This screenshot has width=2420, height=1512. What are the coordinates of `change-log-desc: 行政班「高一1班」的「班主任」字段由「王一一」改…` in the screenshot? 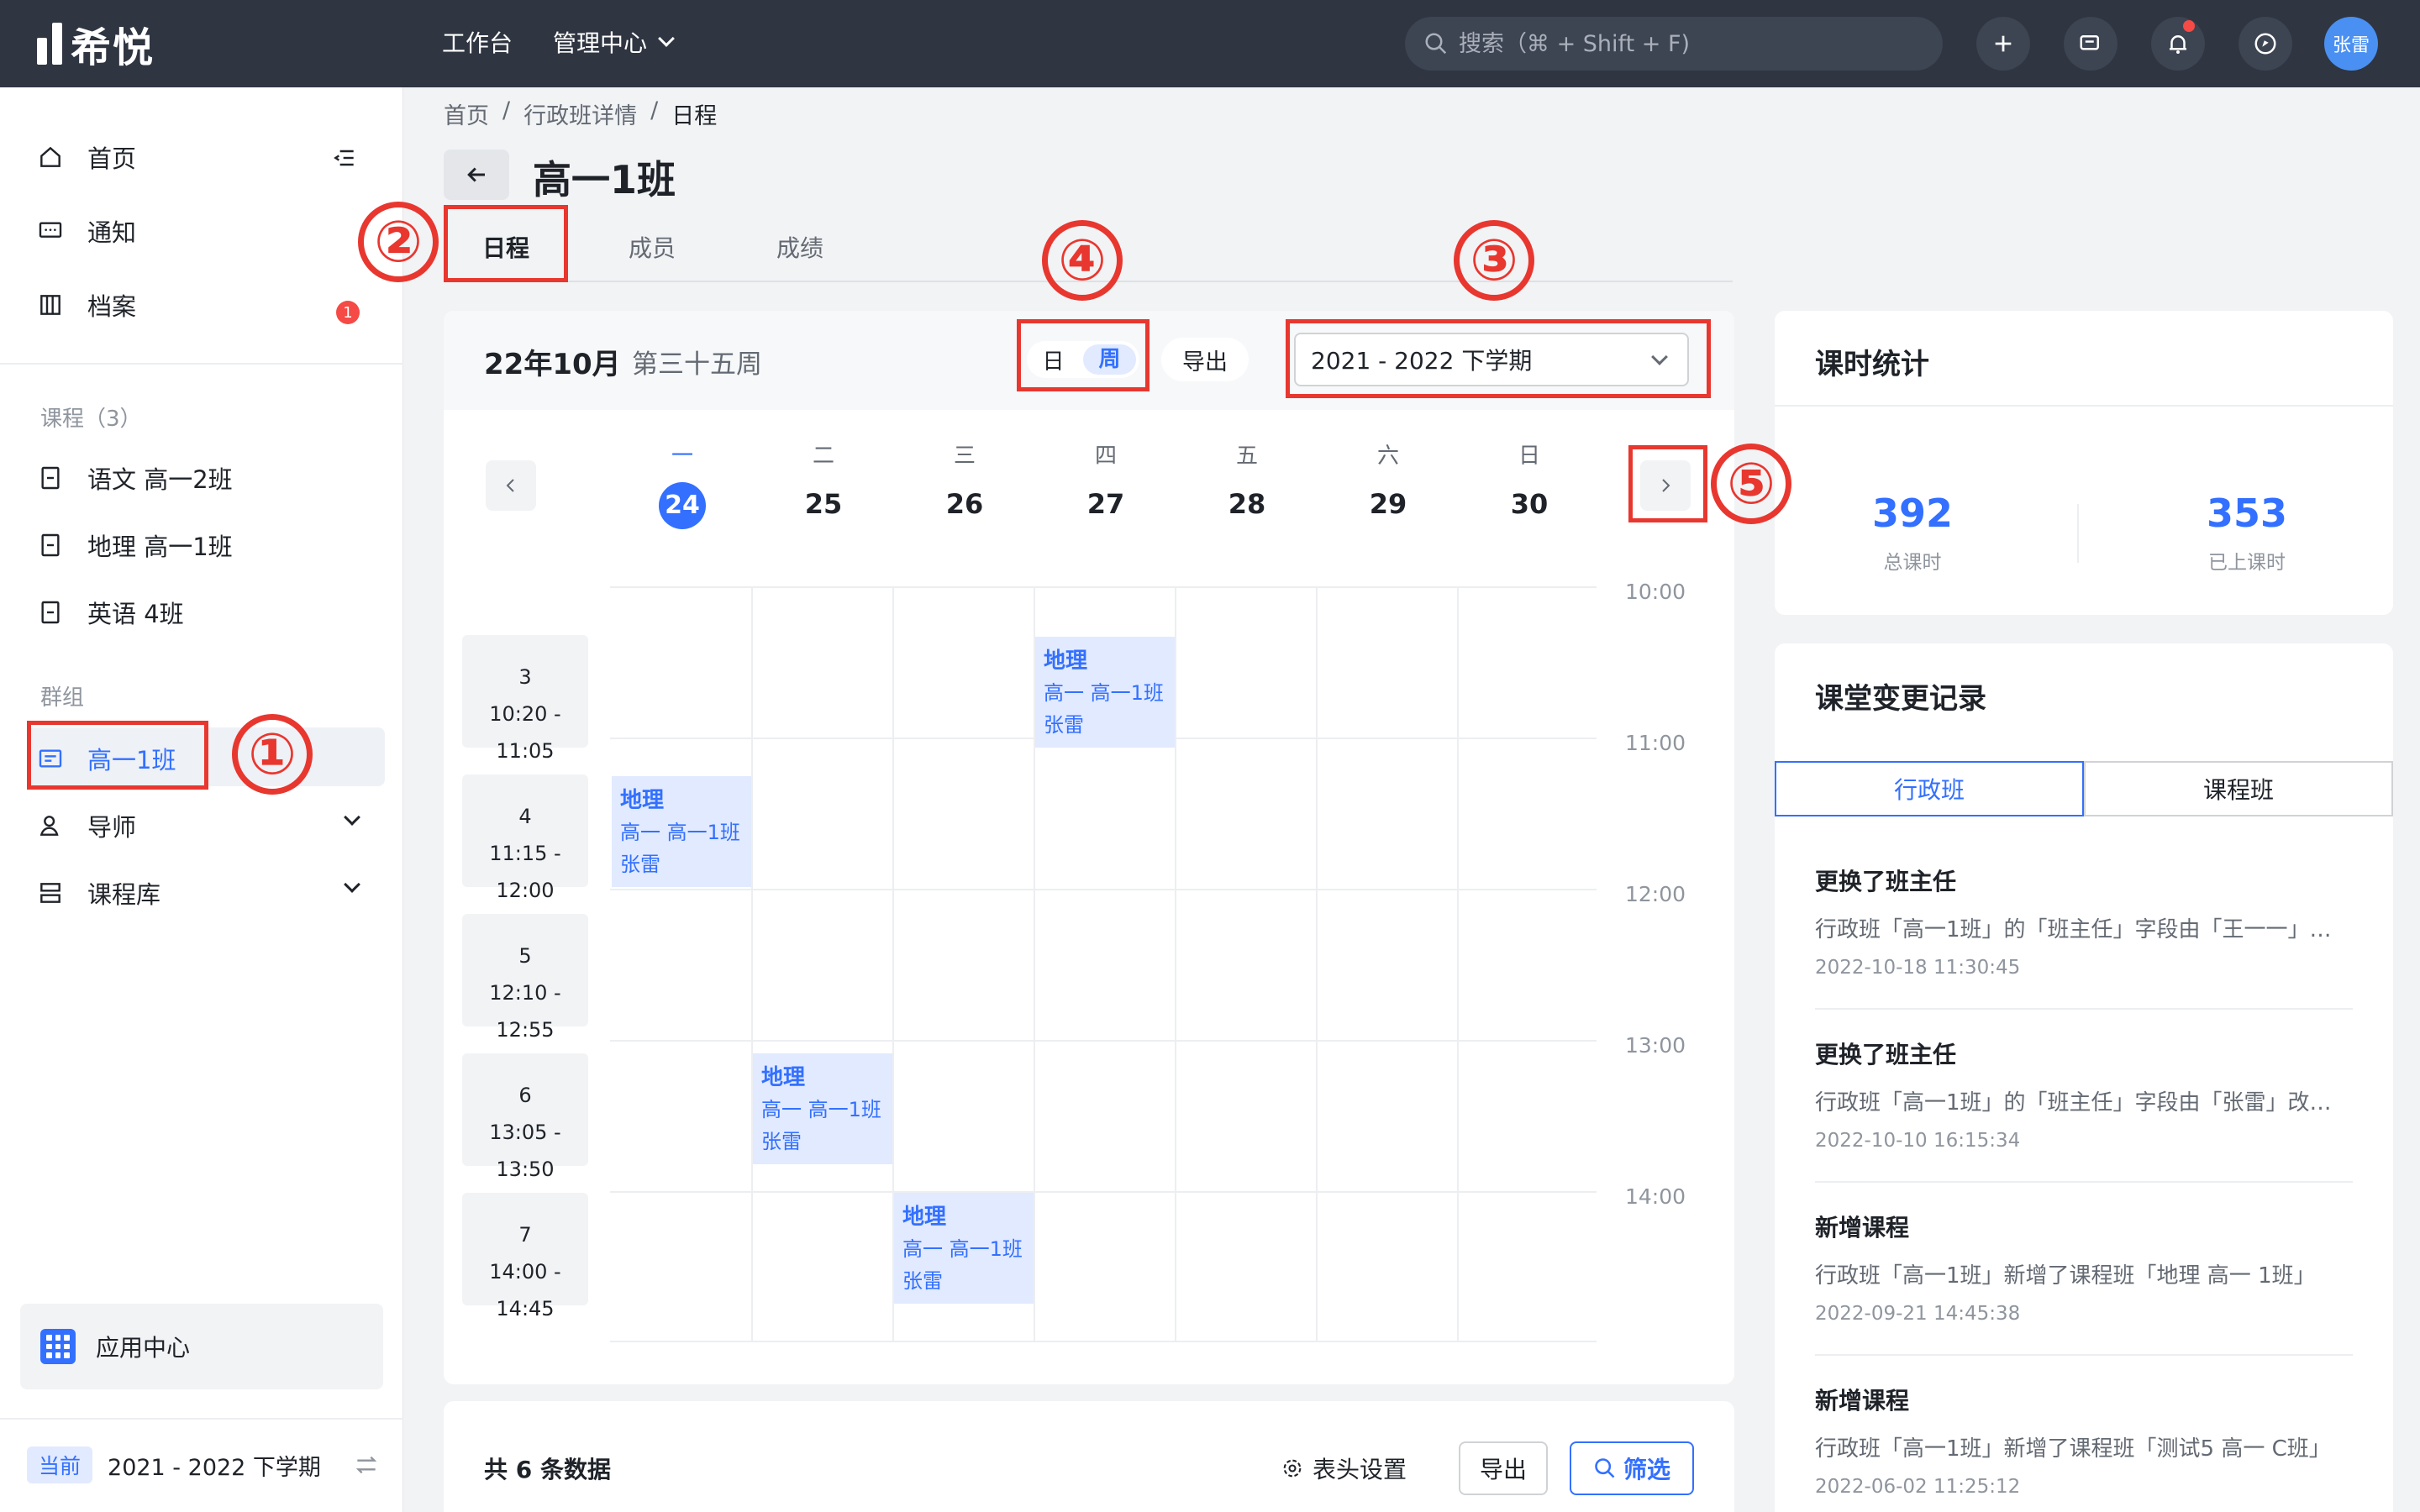 It's located at (2084, 929).